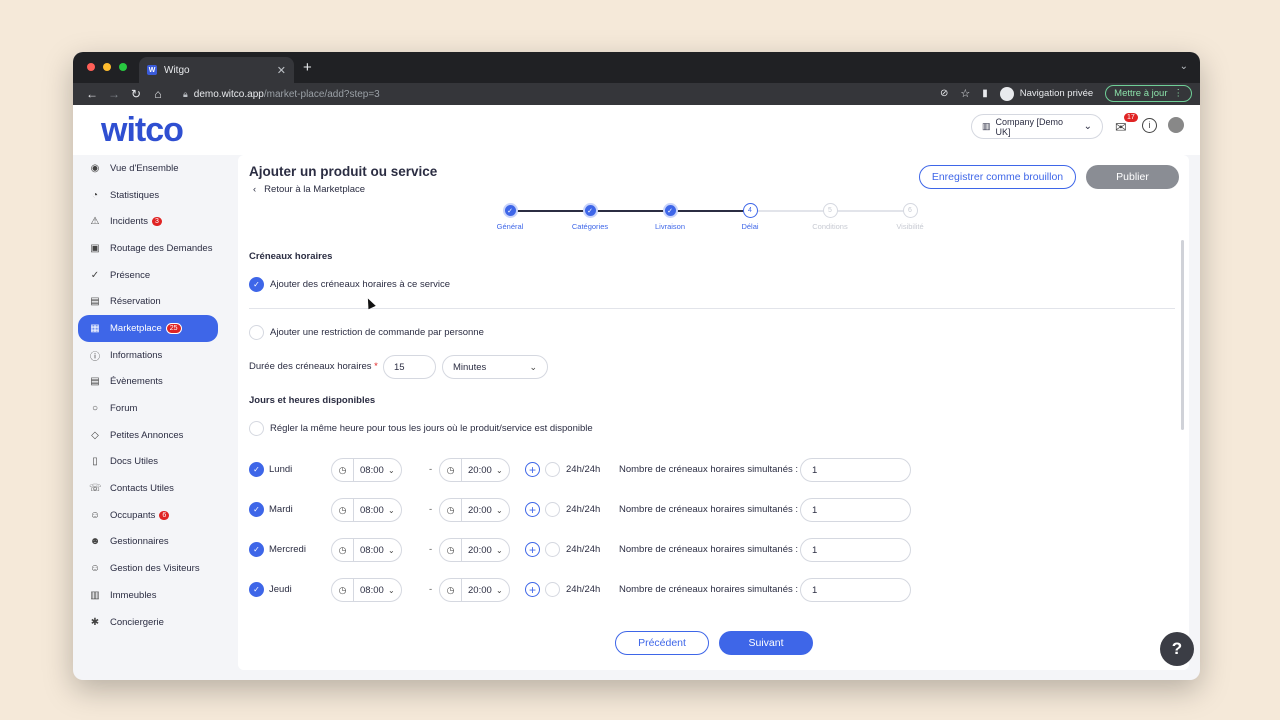 Image resolution: width=1280 pixels, height=720 pixels. Describe the element at coordinates (965, 93) in the screenshot. I see `bookmark-star-icon: ☆` at that location.